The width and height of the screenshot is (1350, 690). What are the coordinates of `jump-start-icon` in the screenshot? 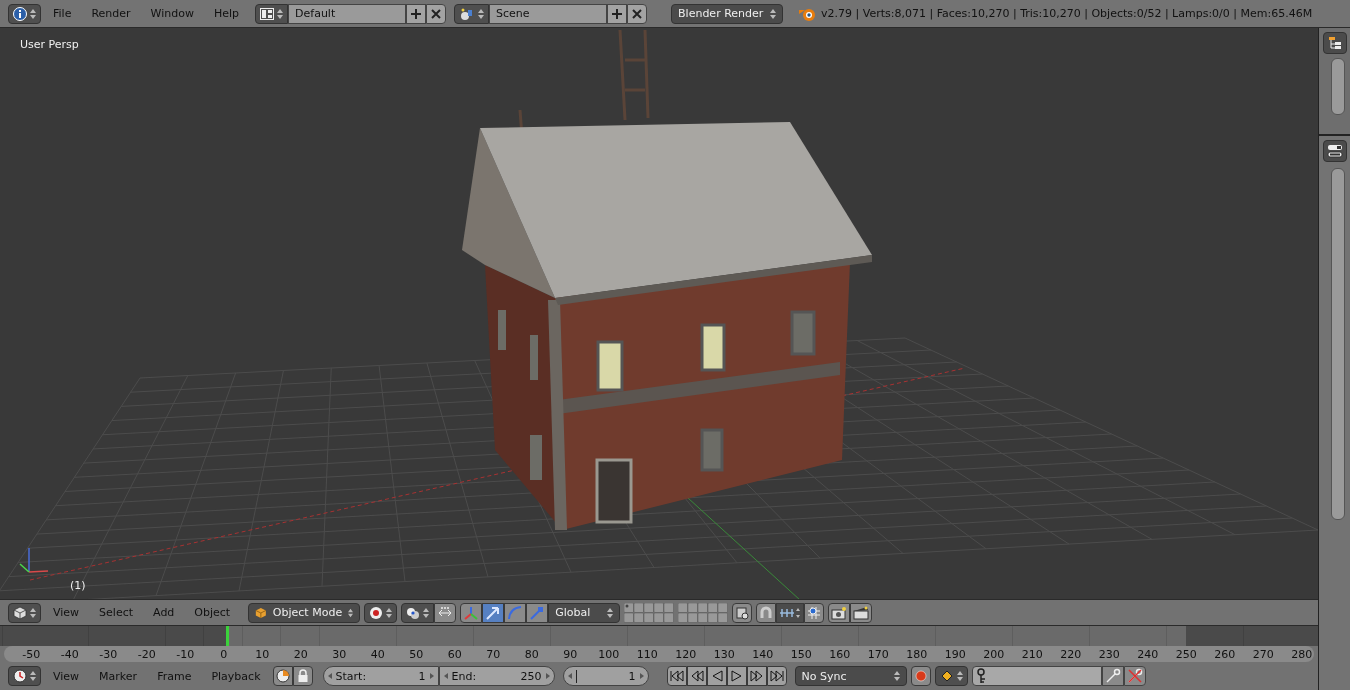 It's located at (676, 676).